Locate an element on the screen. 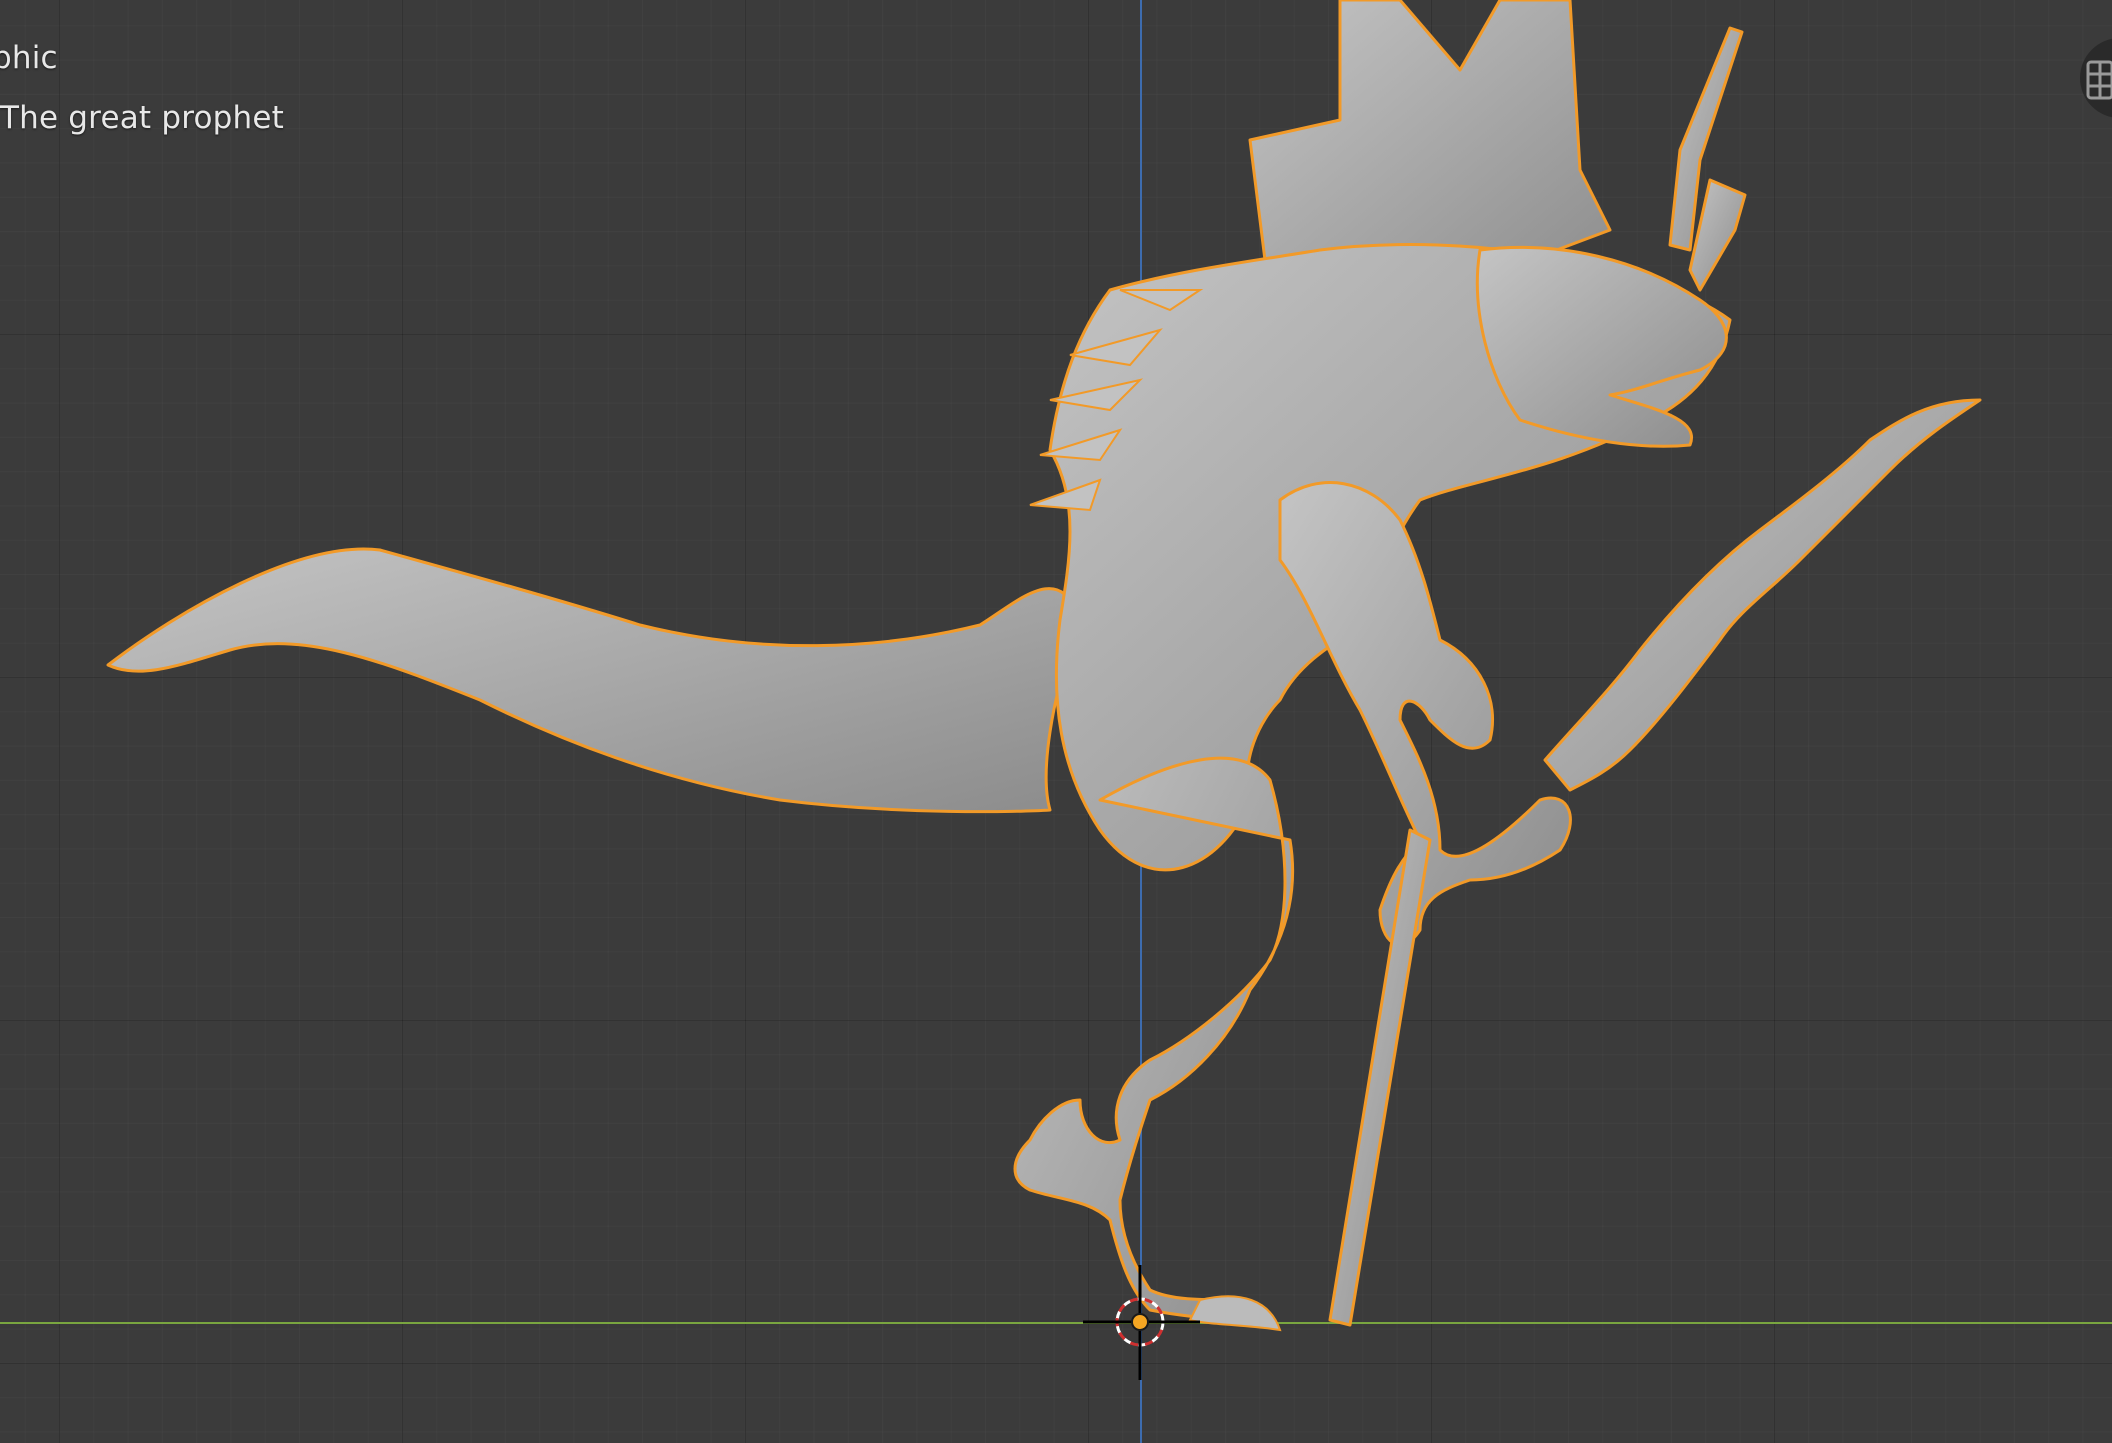 This screenshot has width=2112, height=1443. foot-claw is located at coordinates (1235, 1313).